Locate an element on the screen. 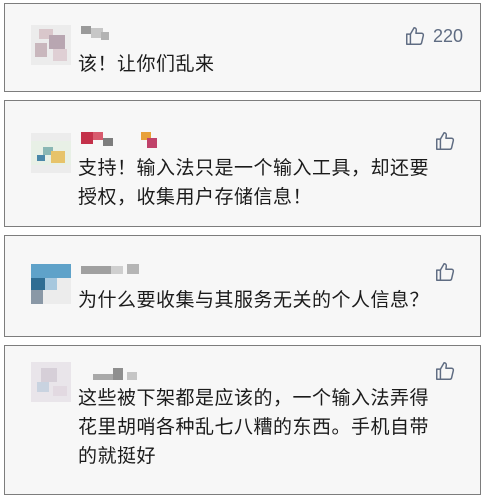  like-count: 220 is located at coordinates (447, 35).